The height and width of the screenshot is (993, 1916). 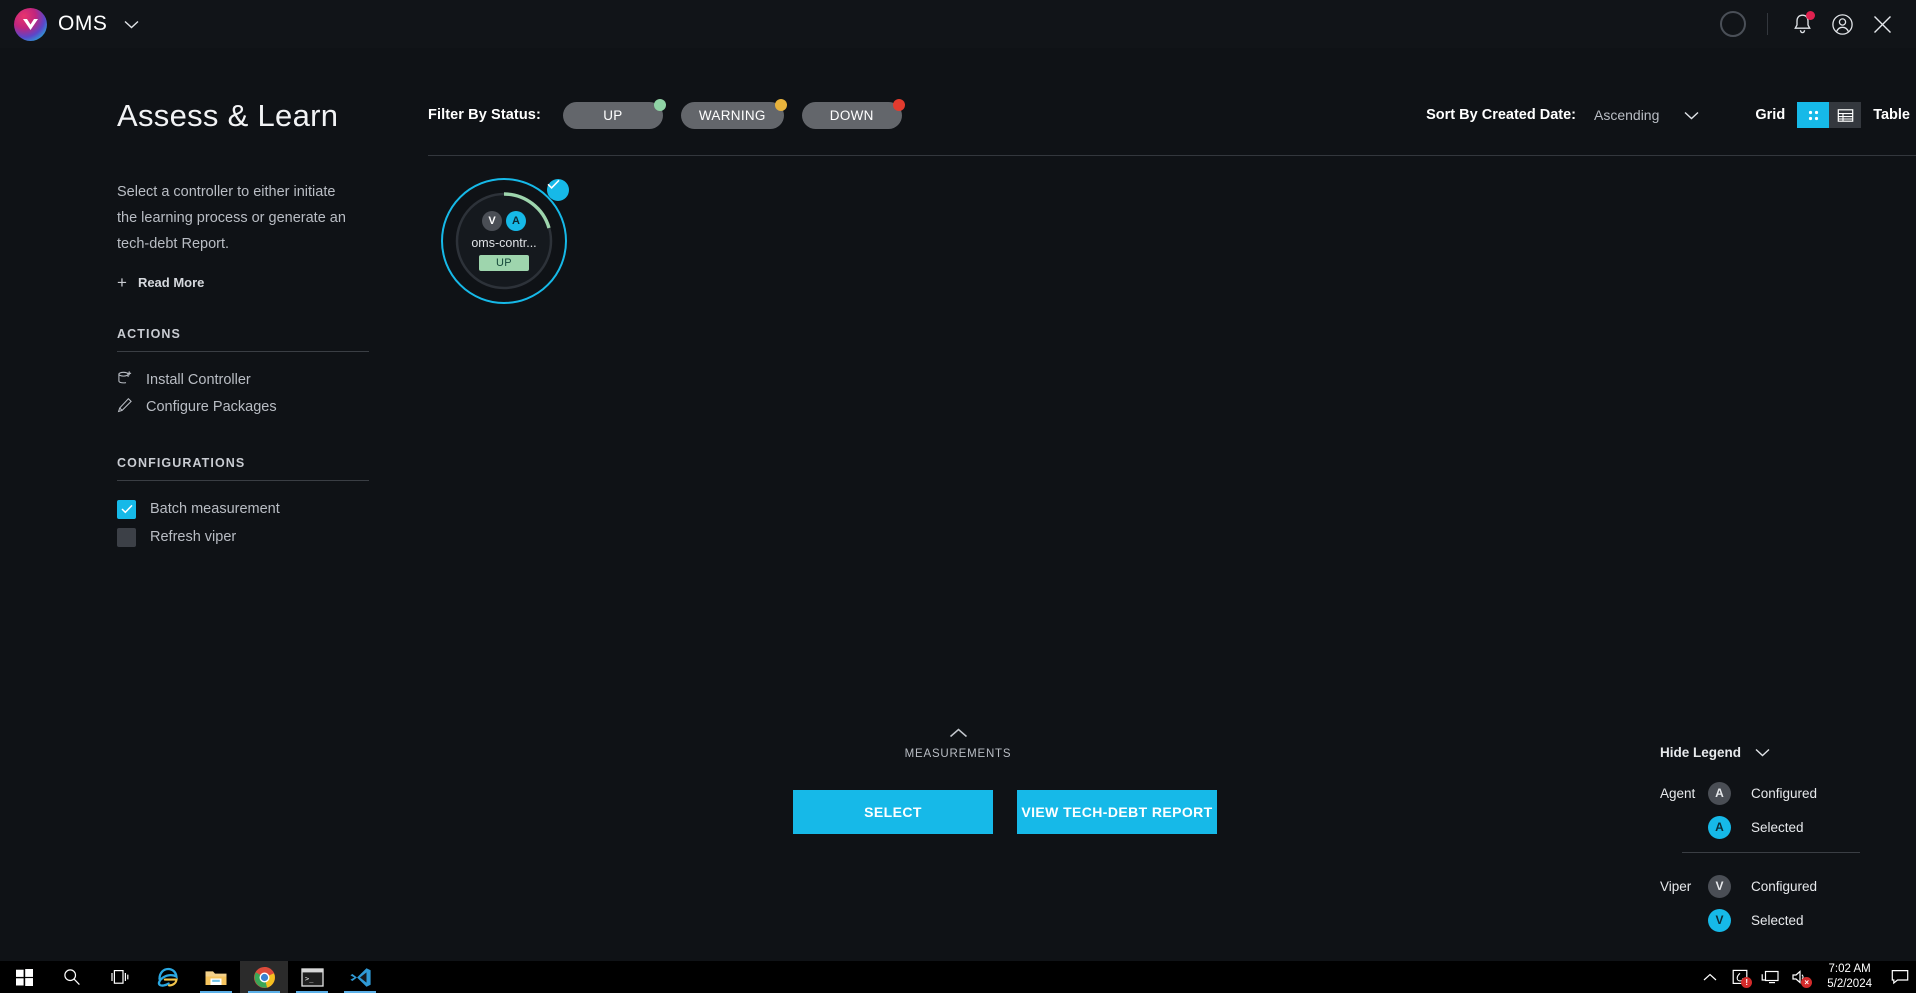 What do you see at coordinates (1891, 115) in the screenshot?
I see `table-view-label: Table` at bounding box center [1891, 115].